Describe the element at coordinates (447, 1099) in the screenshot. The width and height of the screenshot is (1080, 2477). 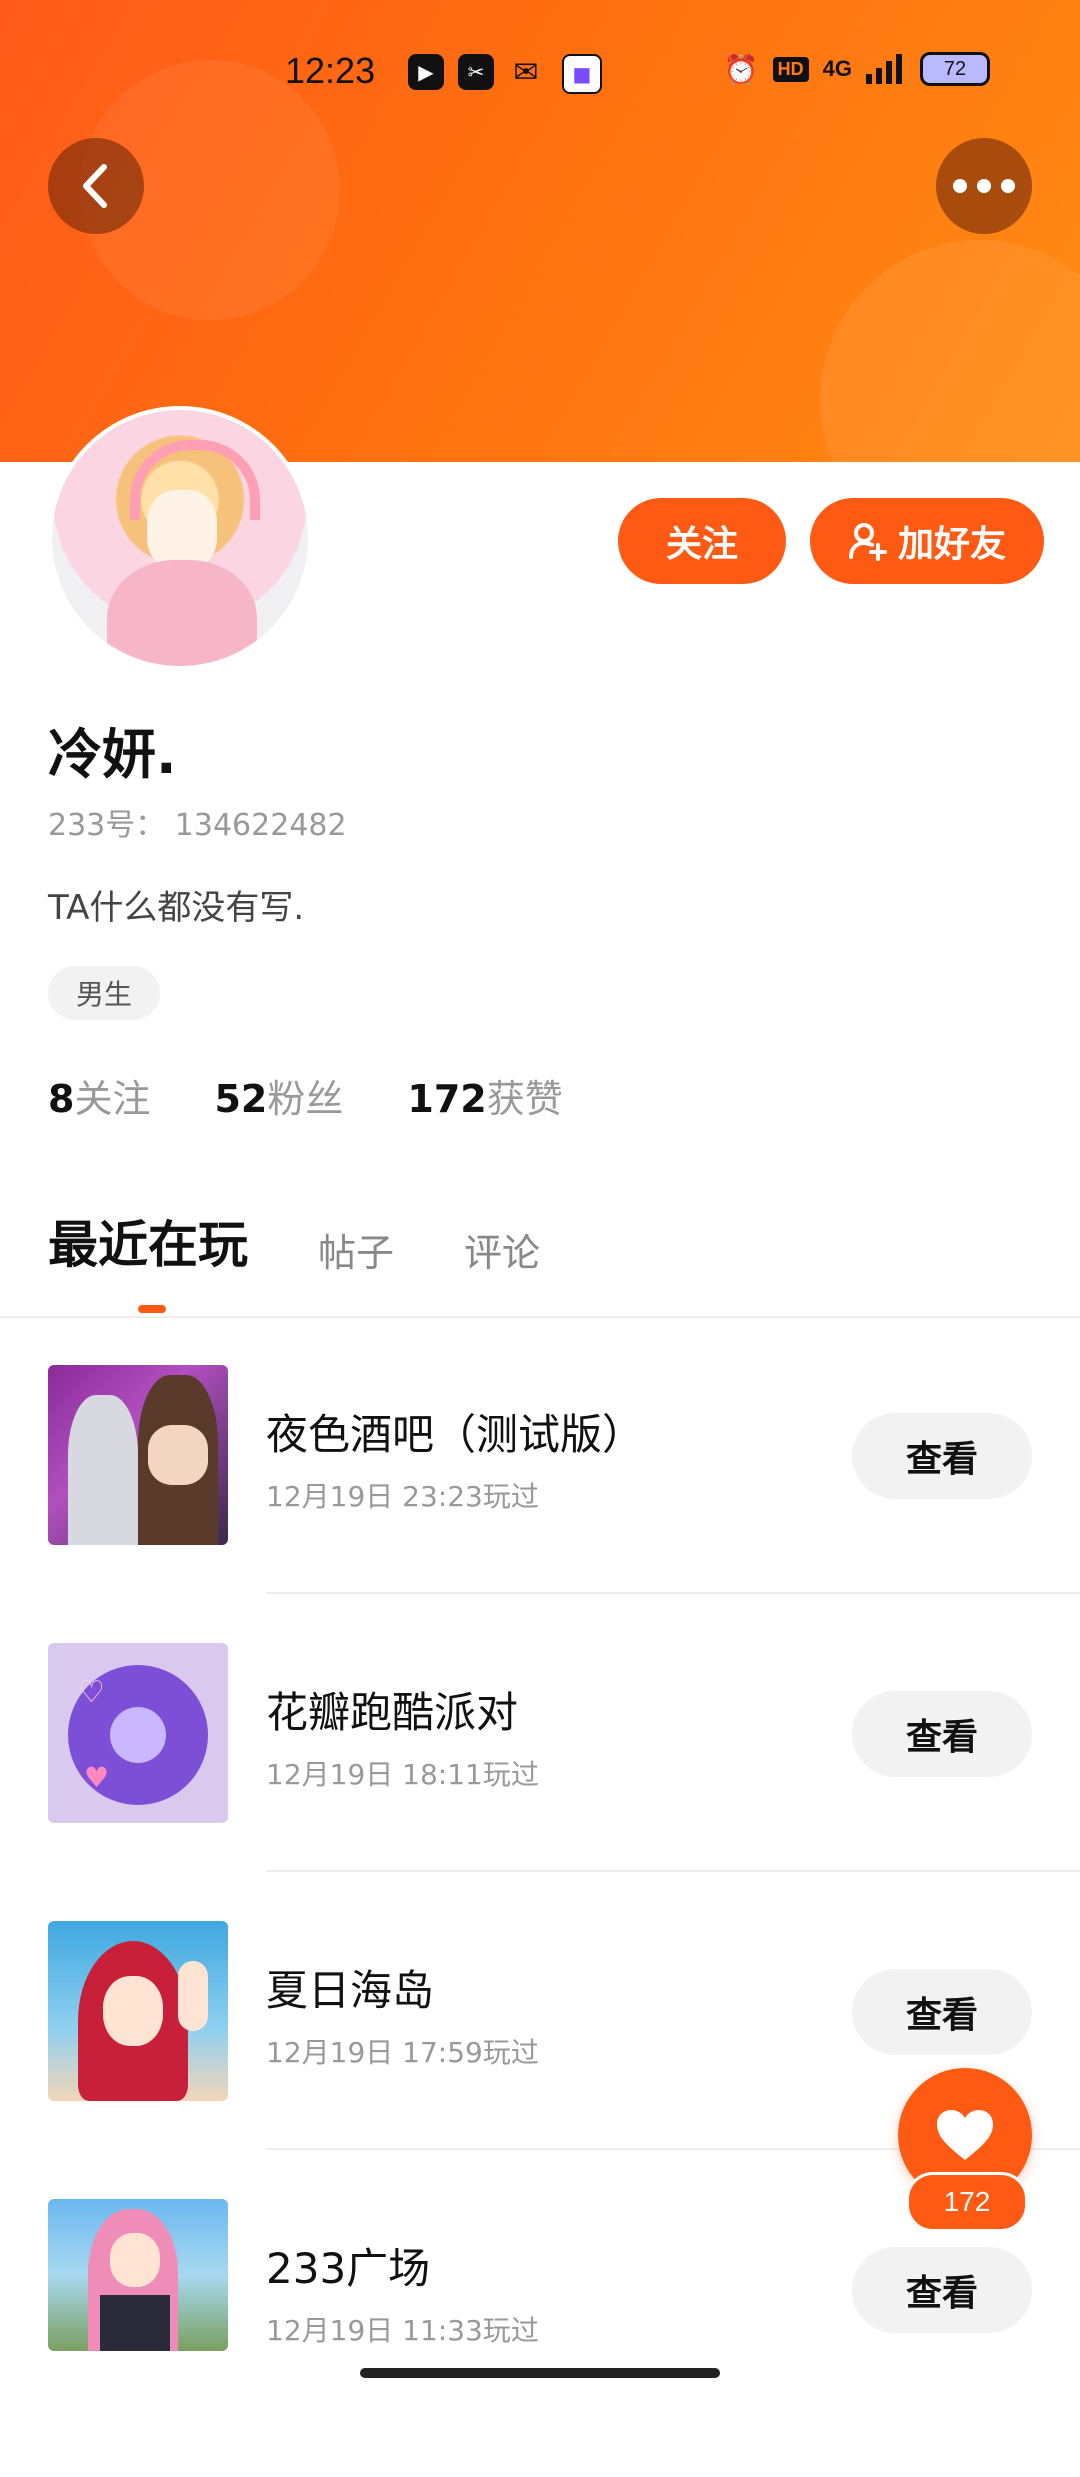
I see `stat-num: 172` at that location.